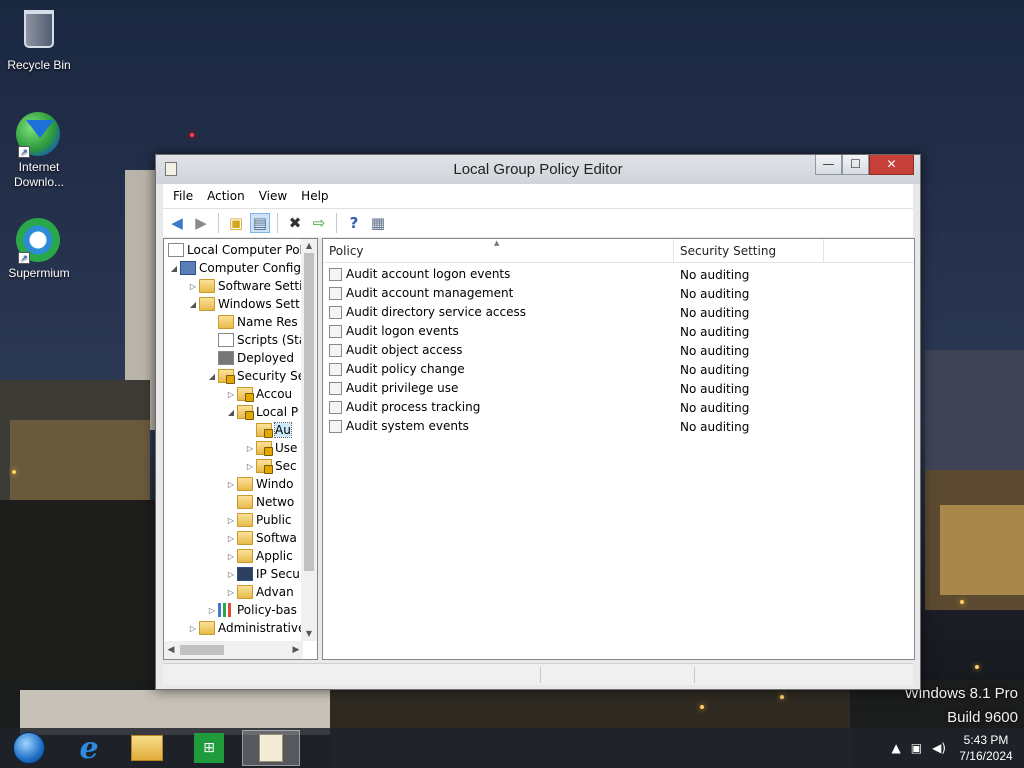 This screenshot has height=768, width=1024. What do you see at coordinates (538, 196) in the screenshot?
I see `menu-bar: File Action View Help` at bounding box center [538, 196].